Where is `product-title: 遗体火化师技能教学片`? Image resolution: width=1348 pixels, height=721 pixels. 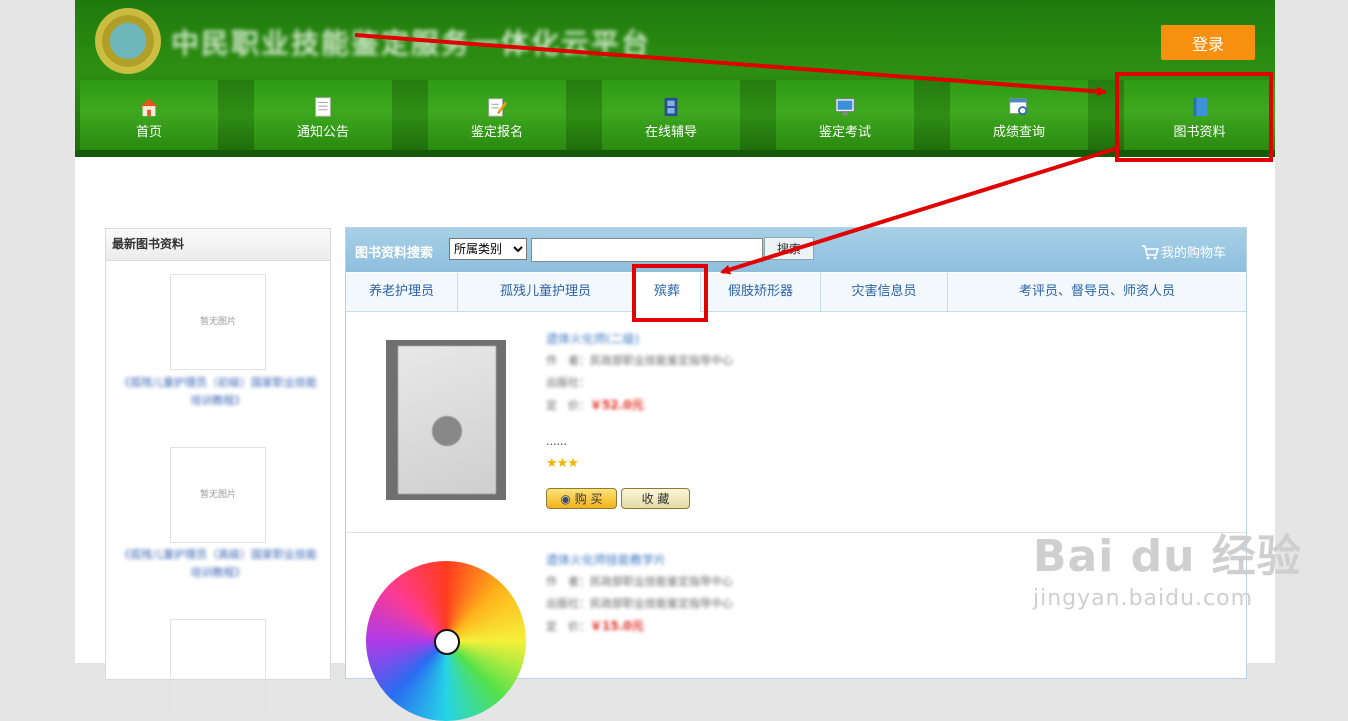 product-title: 遗体火化师技能教学片 is located at coordinates (639, 560).